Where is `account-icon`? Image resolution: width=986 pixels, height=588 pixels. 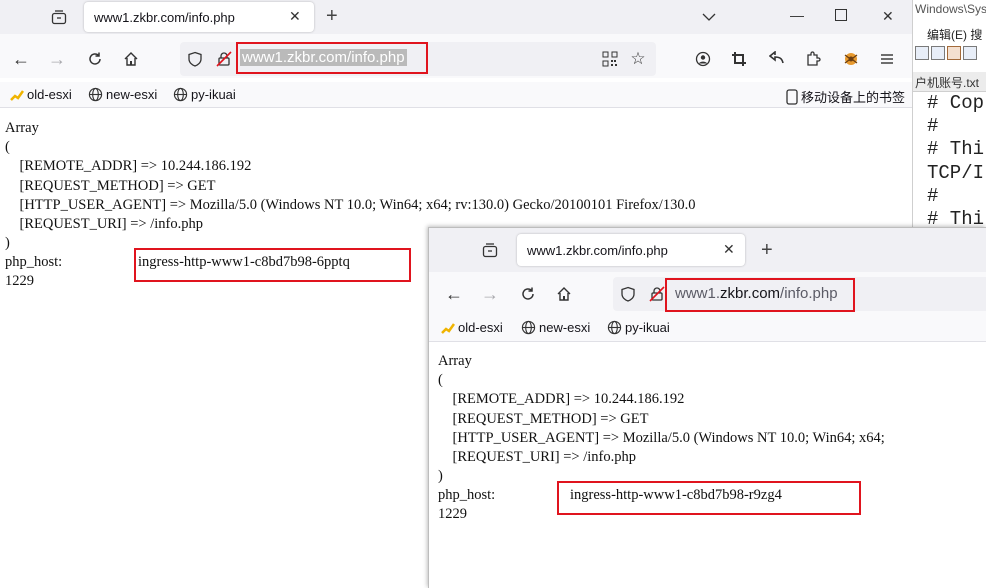
account-icon is located at coordinates (703, 59).